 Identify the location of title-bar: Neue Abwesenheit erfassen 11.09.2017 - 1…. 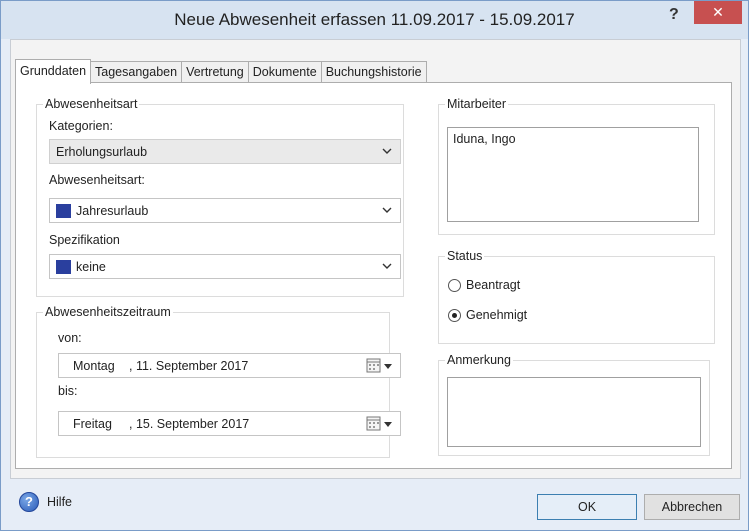
(374, 20).